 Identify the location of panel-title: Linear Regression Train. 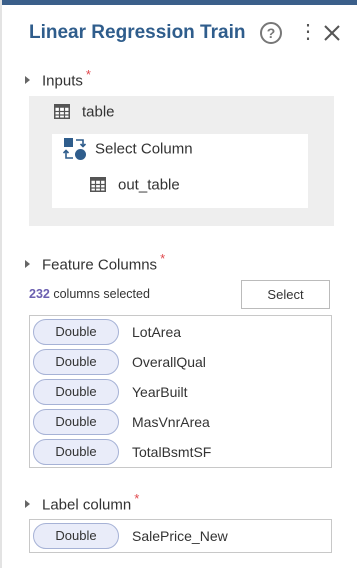
(137, 32).